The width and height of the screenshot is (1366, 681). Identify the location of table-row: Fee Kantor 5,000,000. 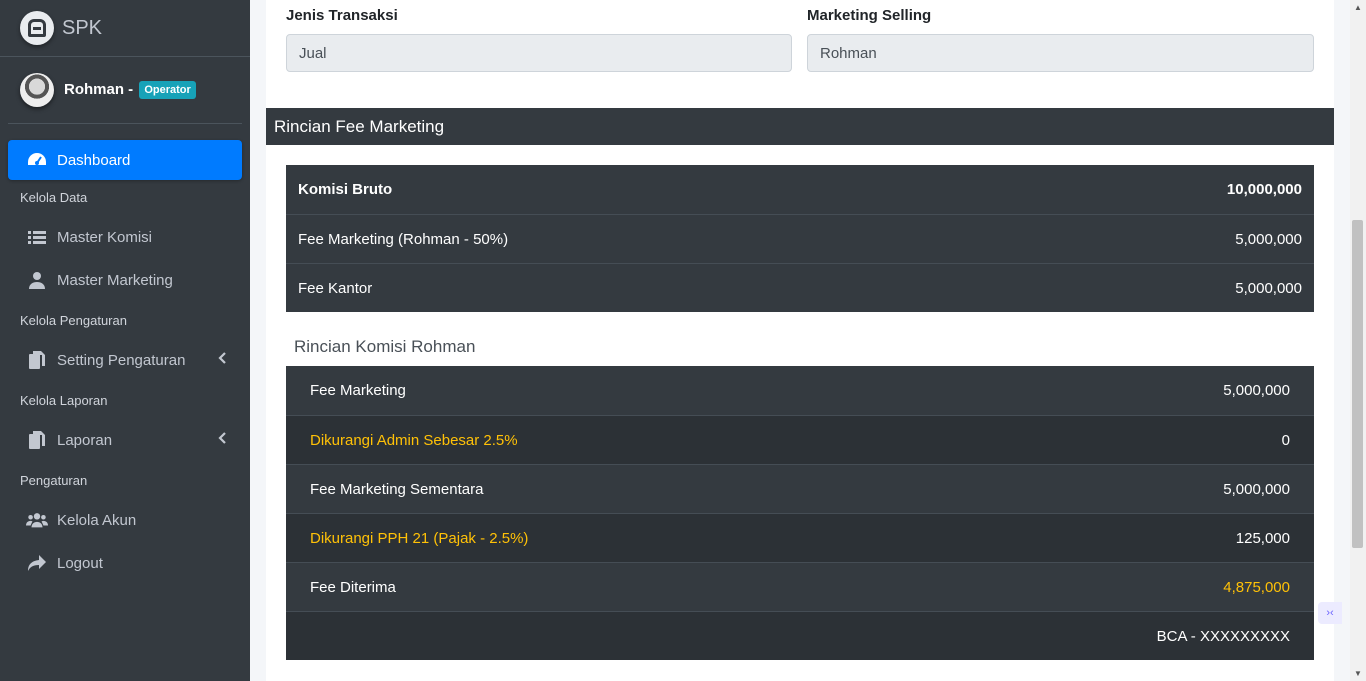
(800, 287).